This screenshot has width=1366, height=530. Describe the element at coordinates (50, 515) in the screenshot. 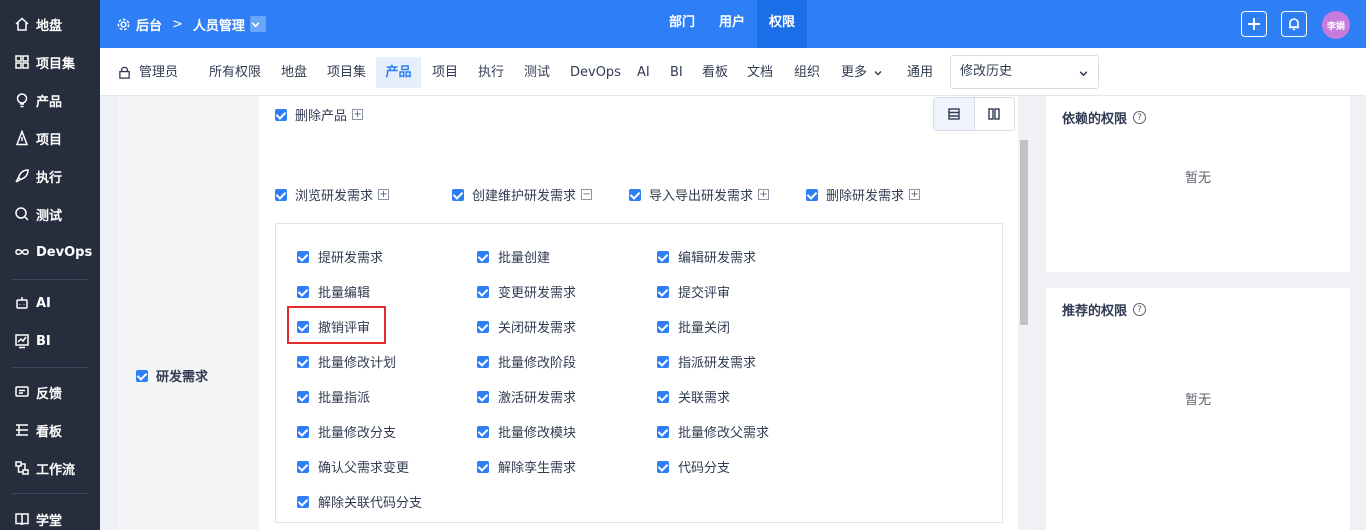

I see `sidebar-item-school: 学堂` at that location.